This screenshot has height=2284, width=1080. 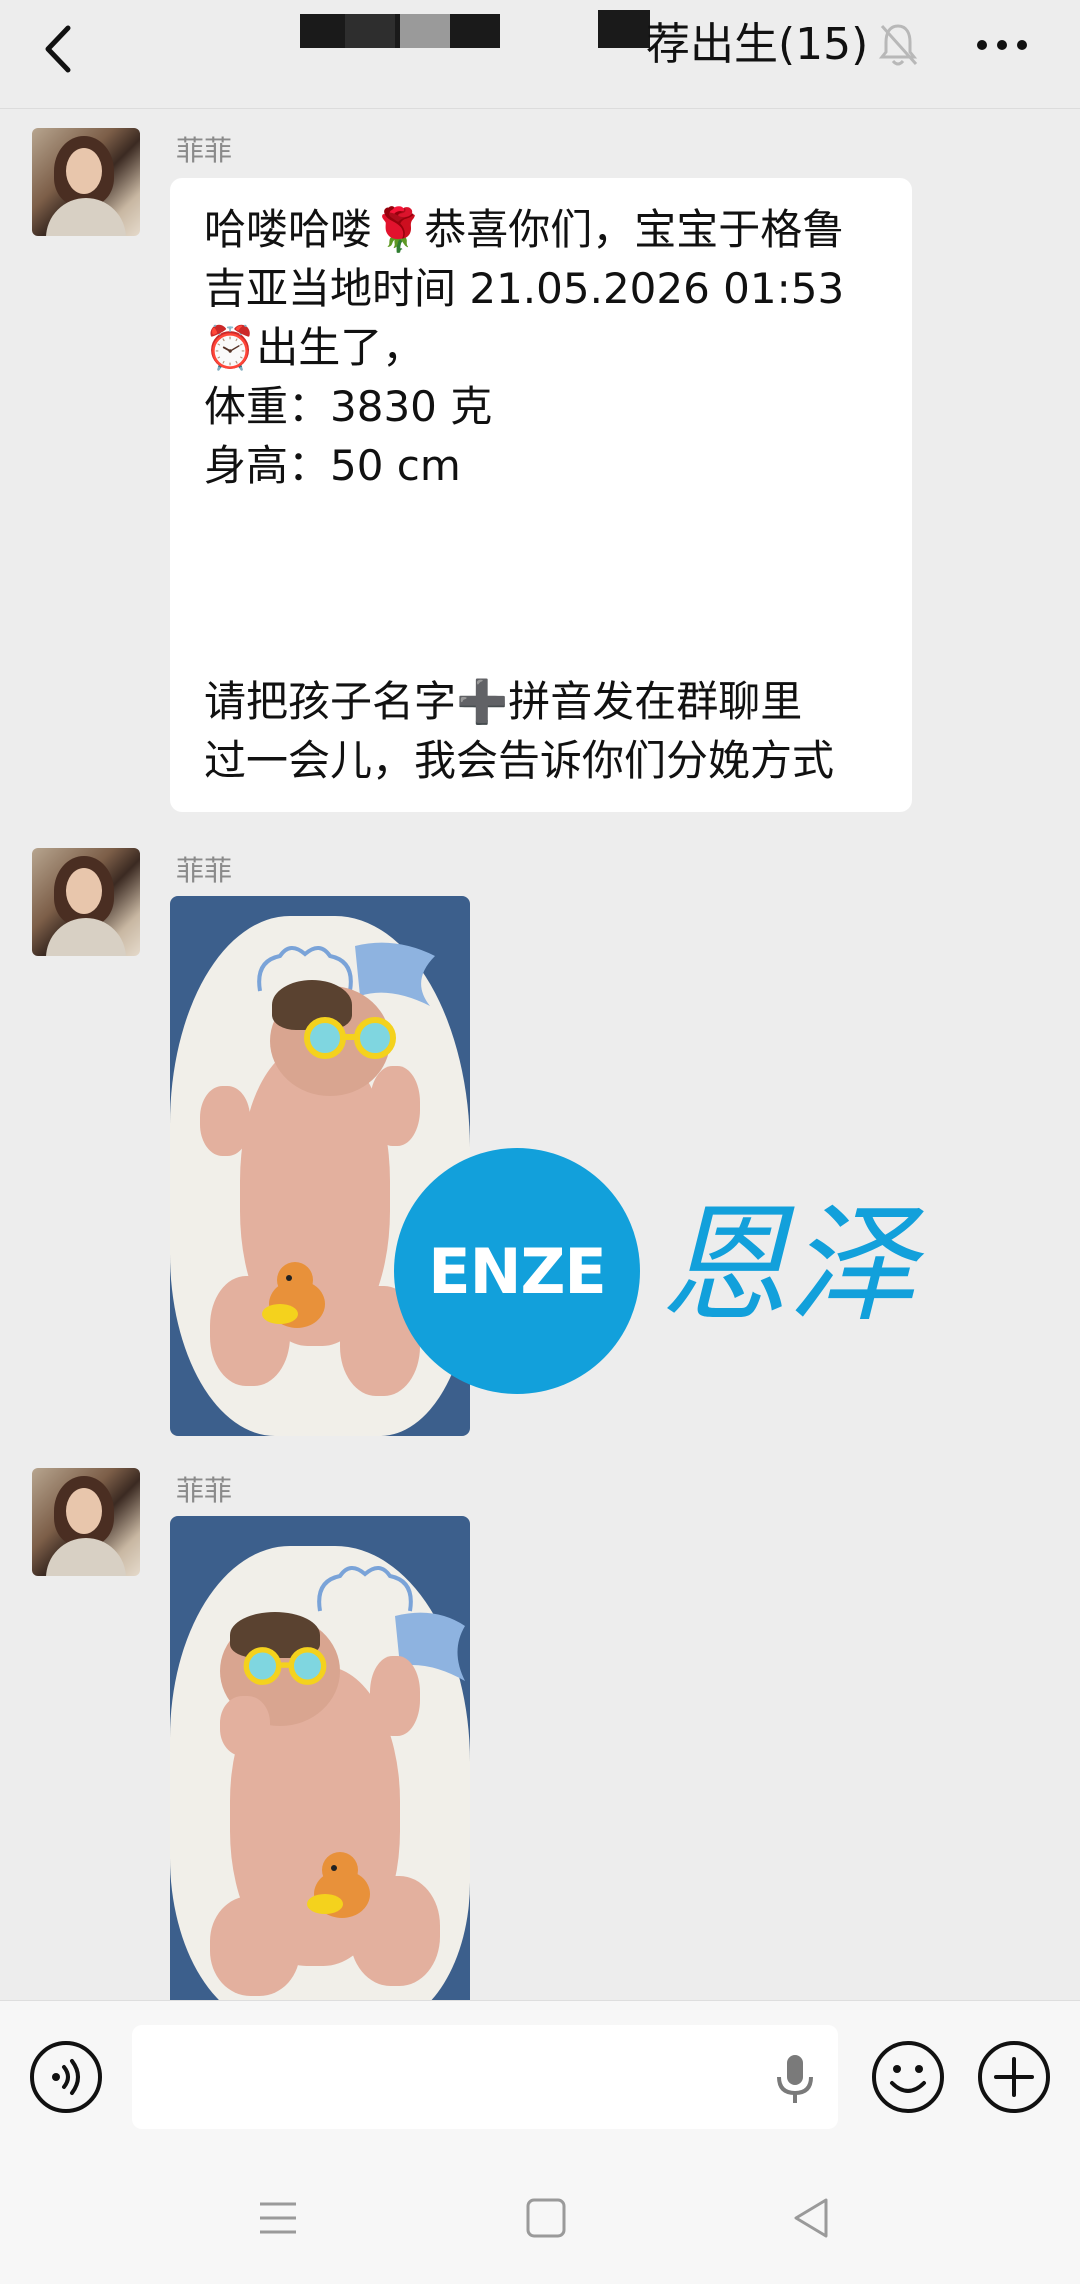 I want to click on watermark-badge-text: ENZE, so click(x=517, y=1271).